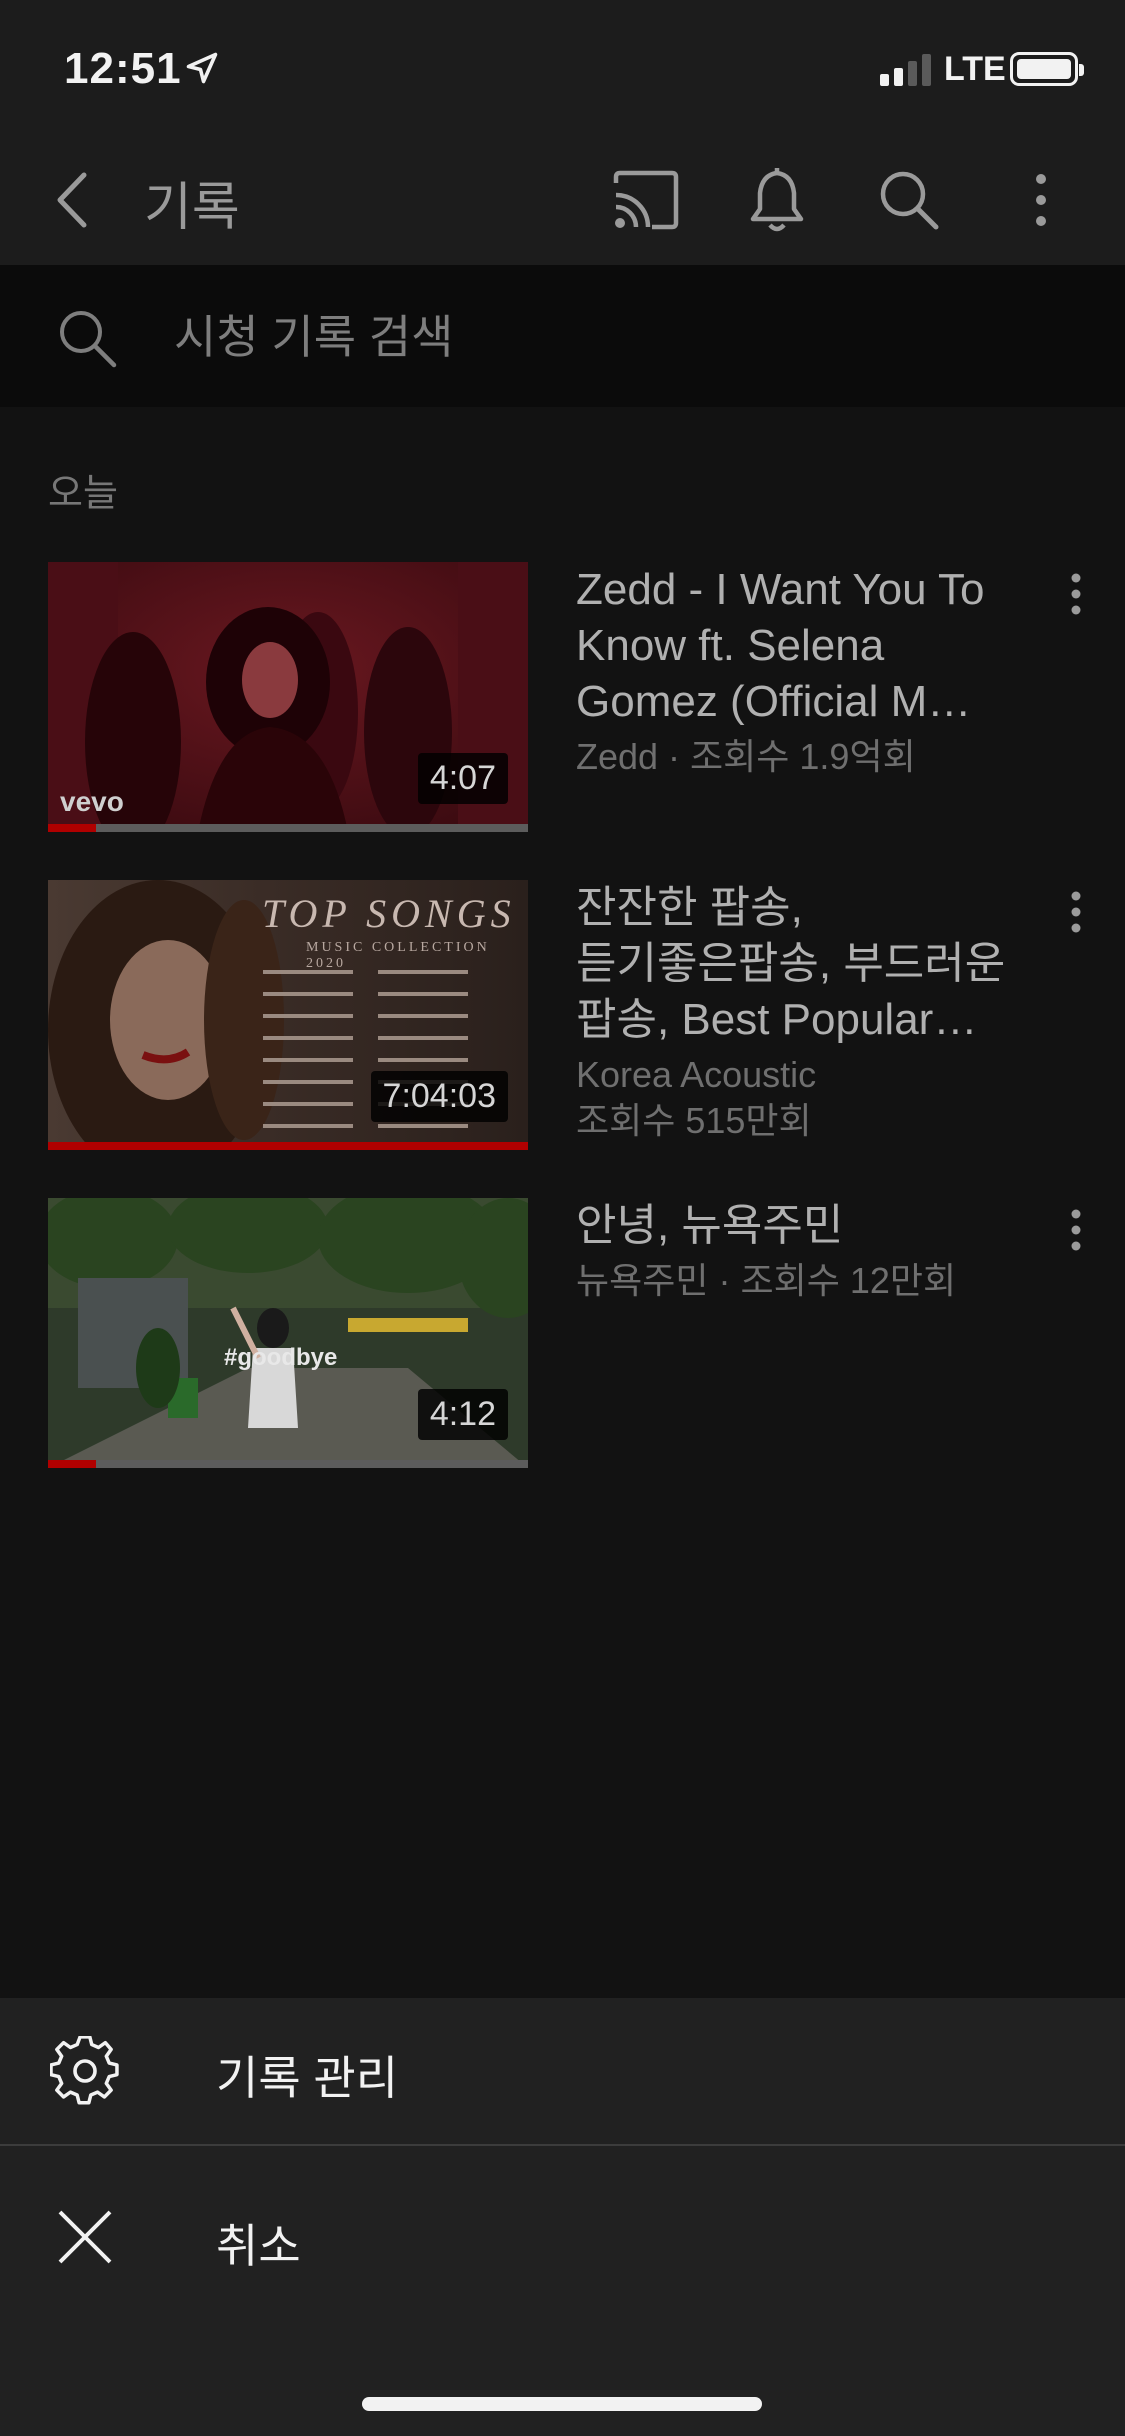 This screenshot has height=2436, width=1125. Describe the element at coordinates (746, 756) in the screenshot. I see `video-meta: Zedd · 조회수 1.9억회` at that location.